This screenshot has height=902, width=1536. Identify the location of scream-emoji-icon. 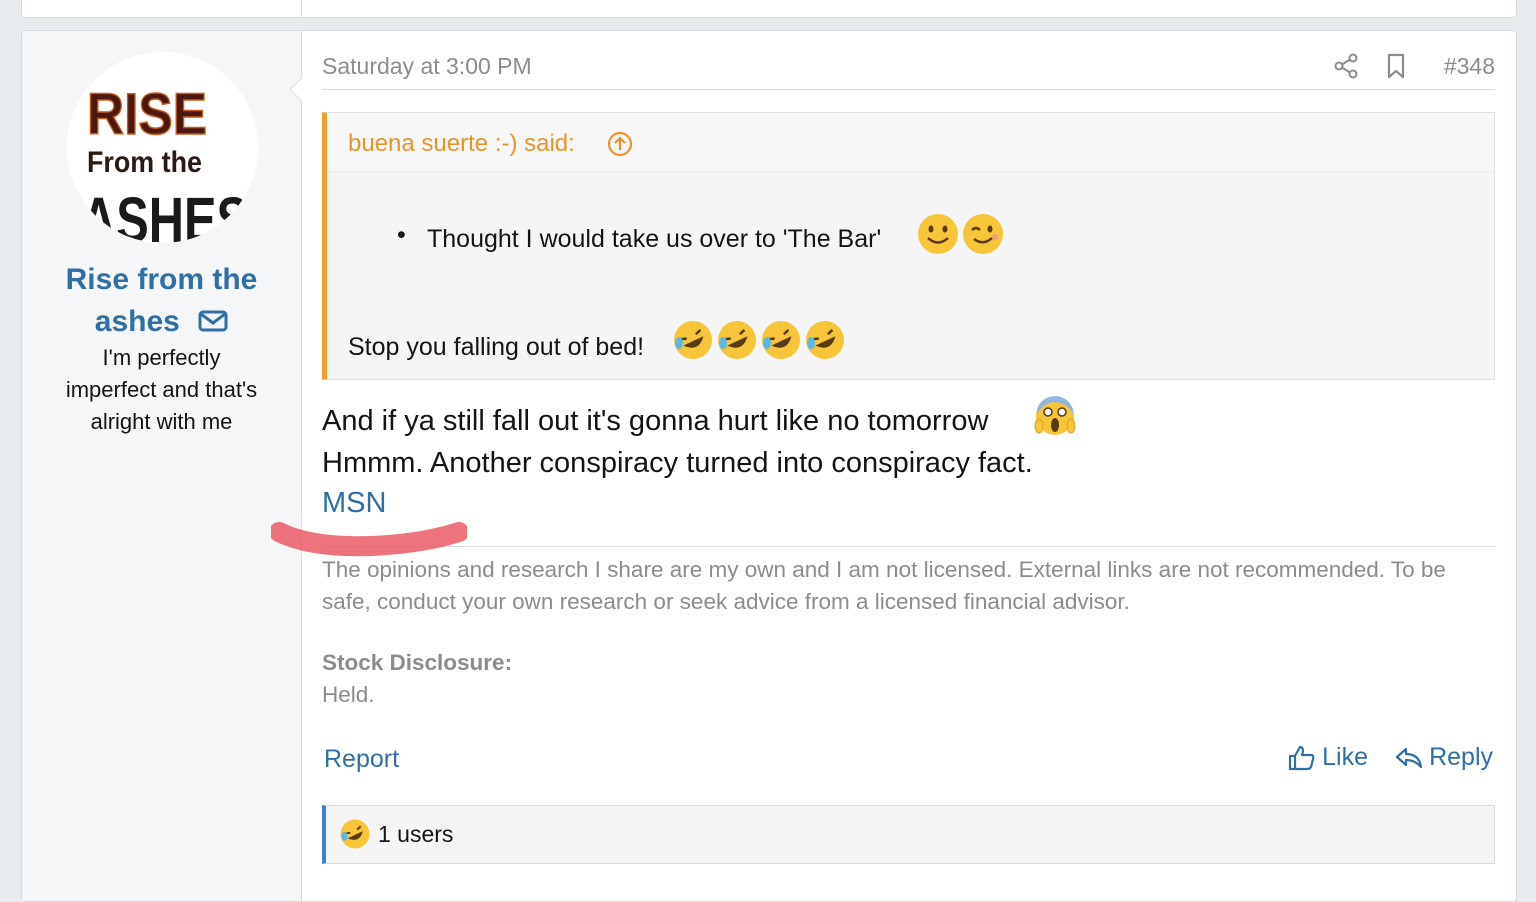
(1055, 415).